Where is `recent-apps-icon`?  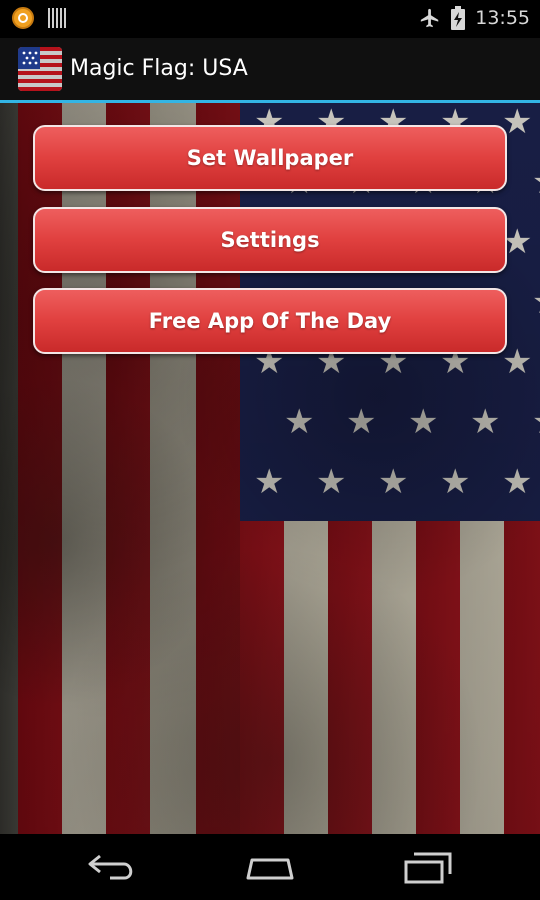
recent-apps-icon is located at coordinates (428, 867).